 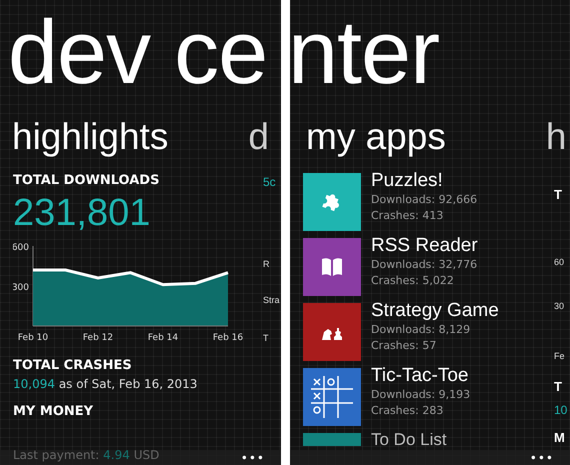 I want to click on next-page-text: 30, so click(x=559, y=306).